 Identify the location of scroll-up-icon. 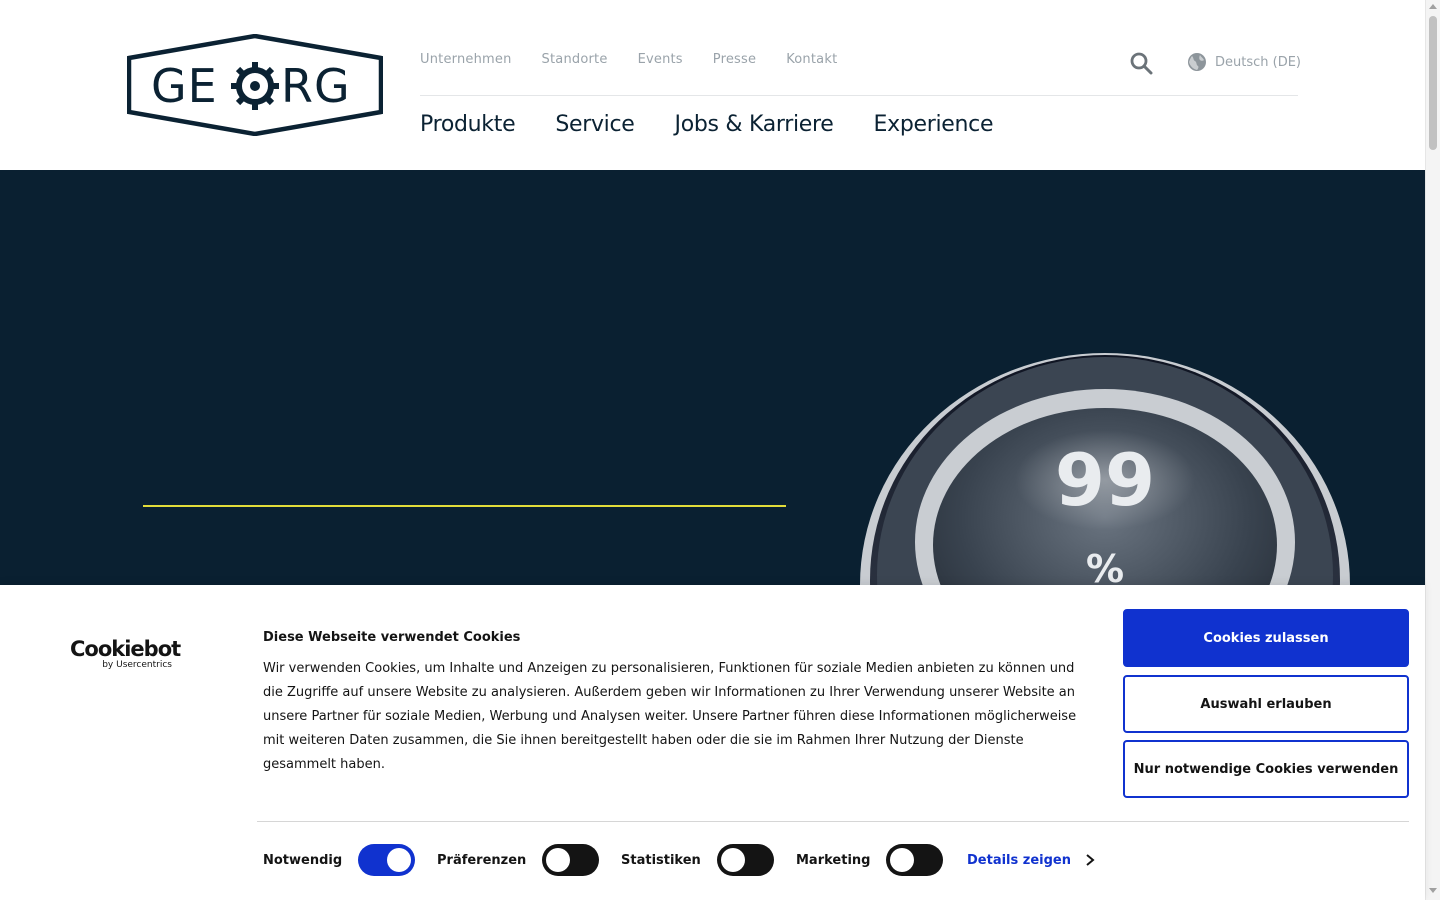
(1433, 6).